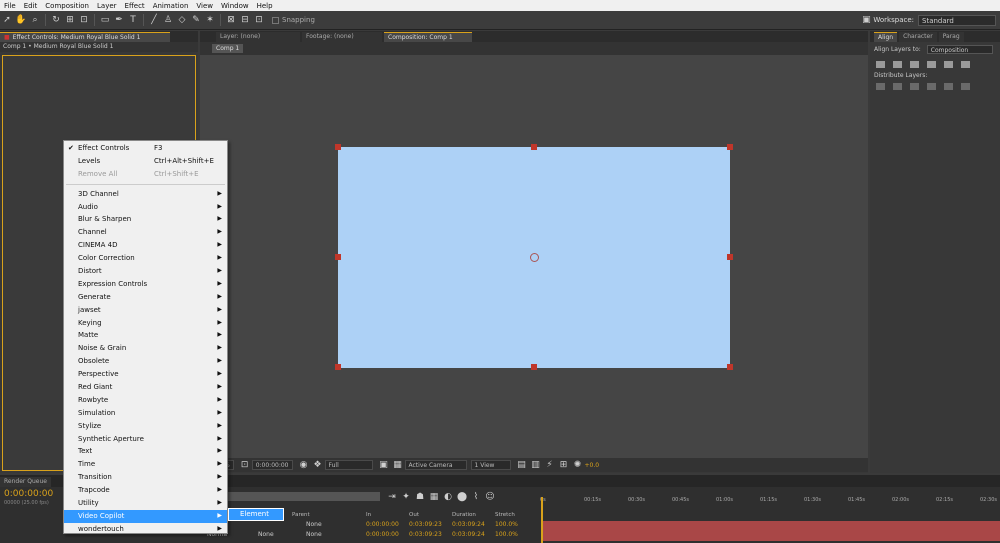 The width and height of the screenshot is (1000, 543). Describe the element at coordinates (133, 20) in the screenshot. I see `type-tool-icon: T` at that location.